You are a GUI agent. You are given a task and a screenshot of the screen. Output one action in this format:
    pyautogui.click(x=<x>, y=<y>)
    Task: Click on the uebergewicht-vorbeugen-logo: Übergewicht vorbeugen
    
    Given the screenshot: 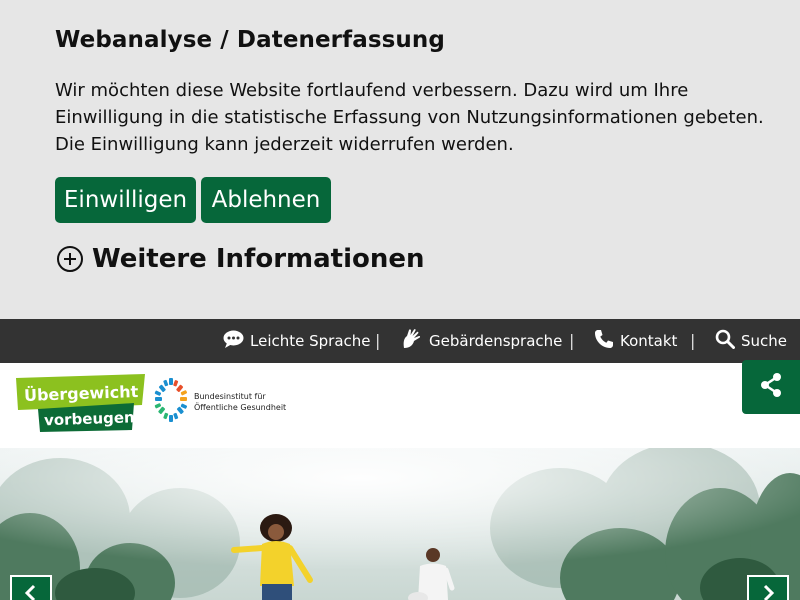 What is the action you would take?
    pyautogui.click(x=81, y=405)
    